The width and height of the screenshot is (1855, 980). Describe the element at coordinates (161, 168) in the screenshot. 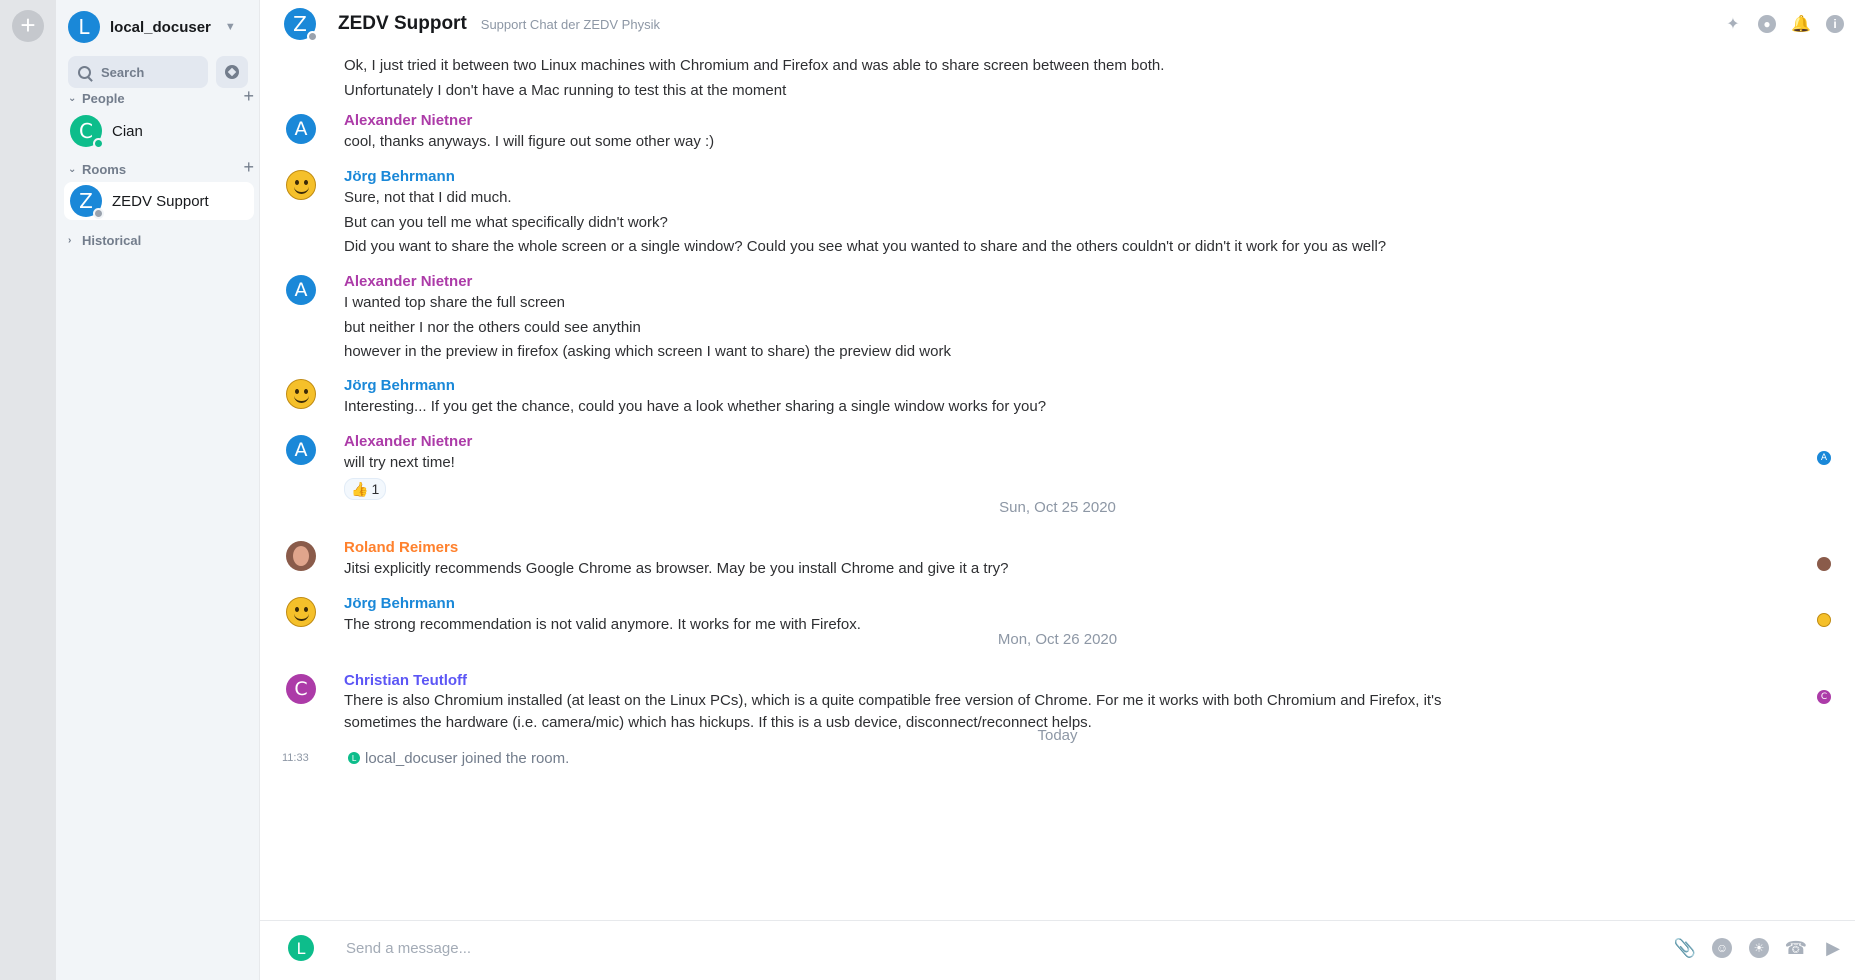

I see `section-rooms-header: ⌄ Rooms +` at that location.